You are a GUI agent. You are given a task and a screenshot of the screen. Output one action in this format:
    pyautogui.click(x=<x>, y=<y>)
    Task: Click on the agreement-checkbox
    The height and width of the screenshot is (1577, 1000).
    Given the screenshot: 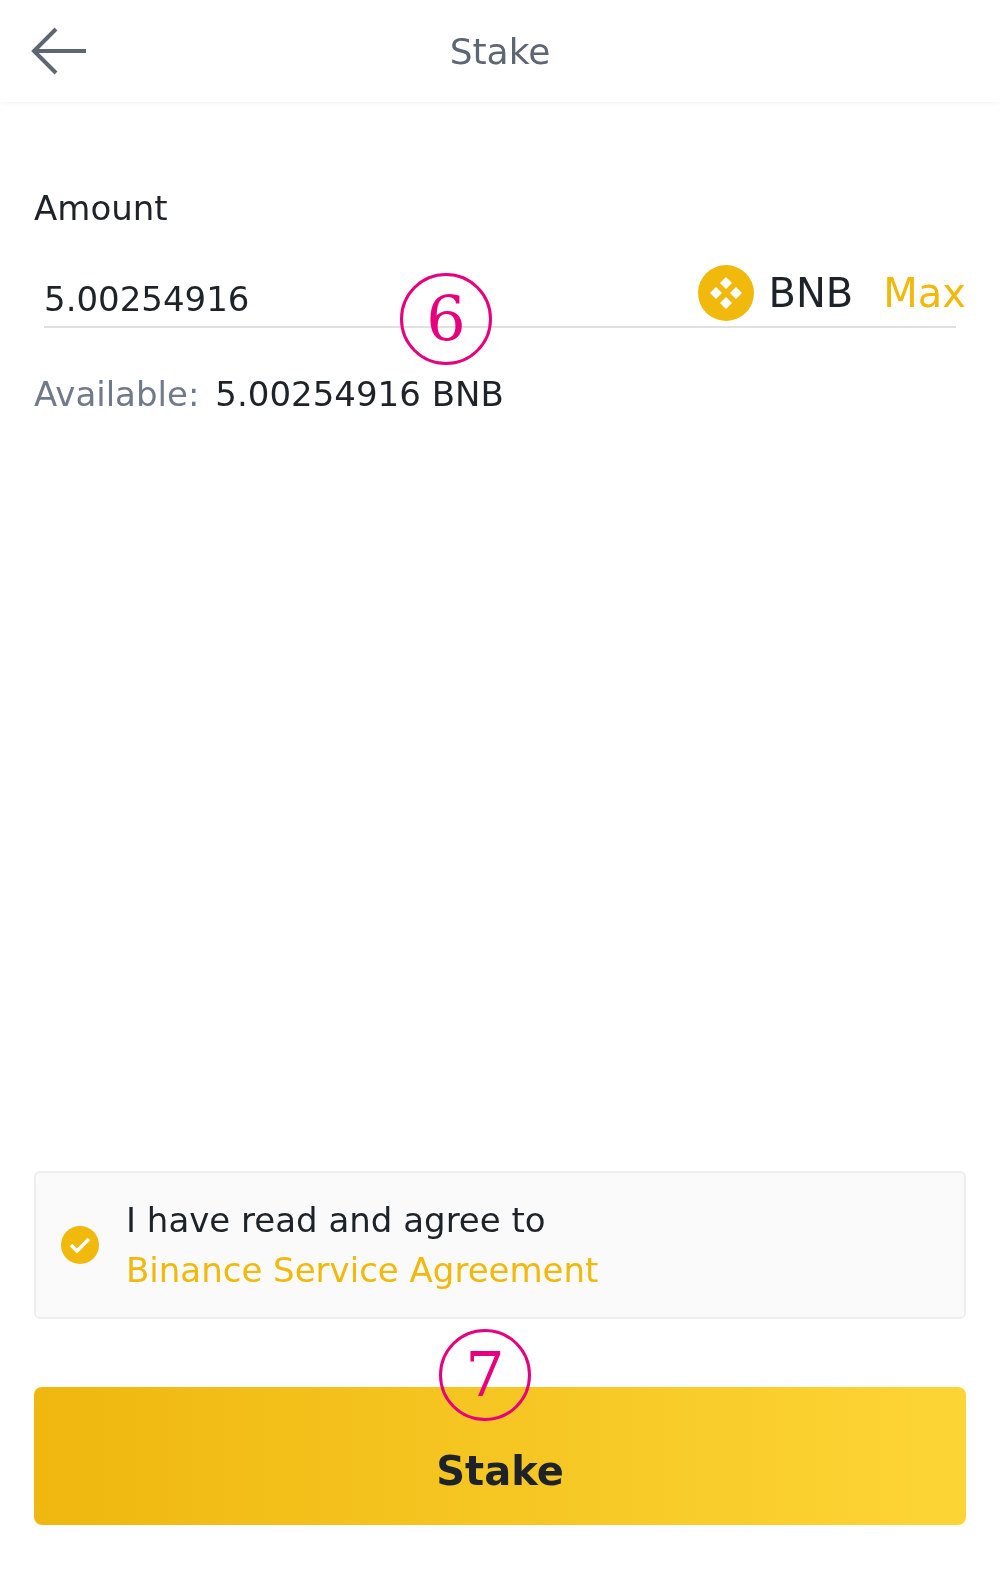 What is the action you would take?
    pyautogui.click(x=80, y=1245)
    